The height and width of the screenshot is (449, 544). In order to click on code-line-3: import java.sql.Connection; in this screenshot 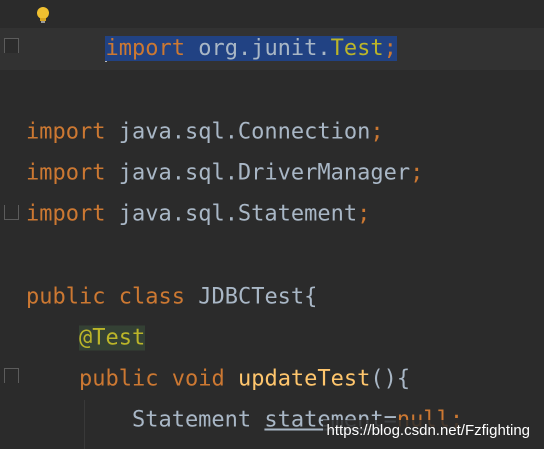, I will do `click(272, 132)`.